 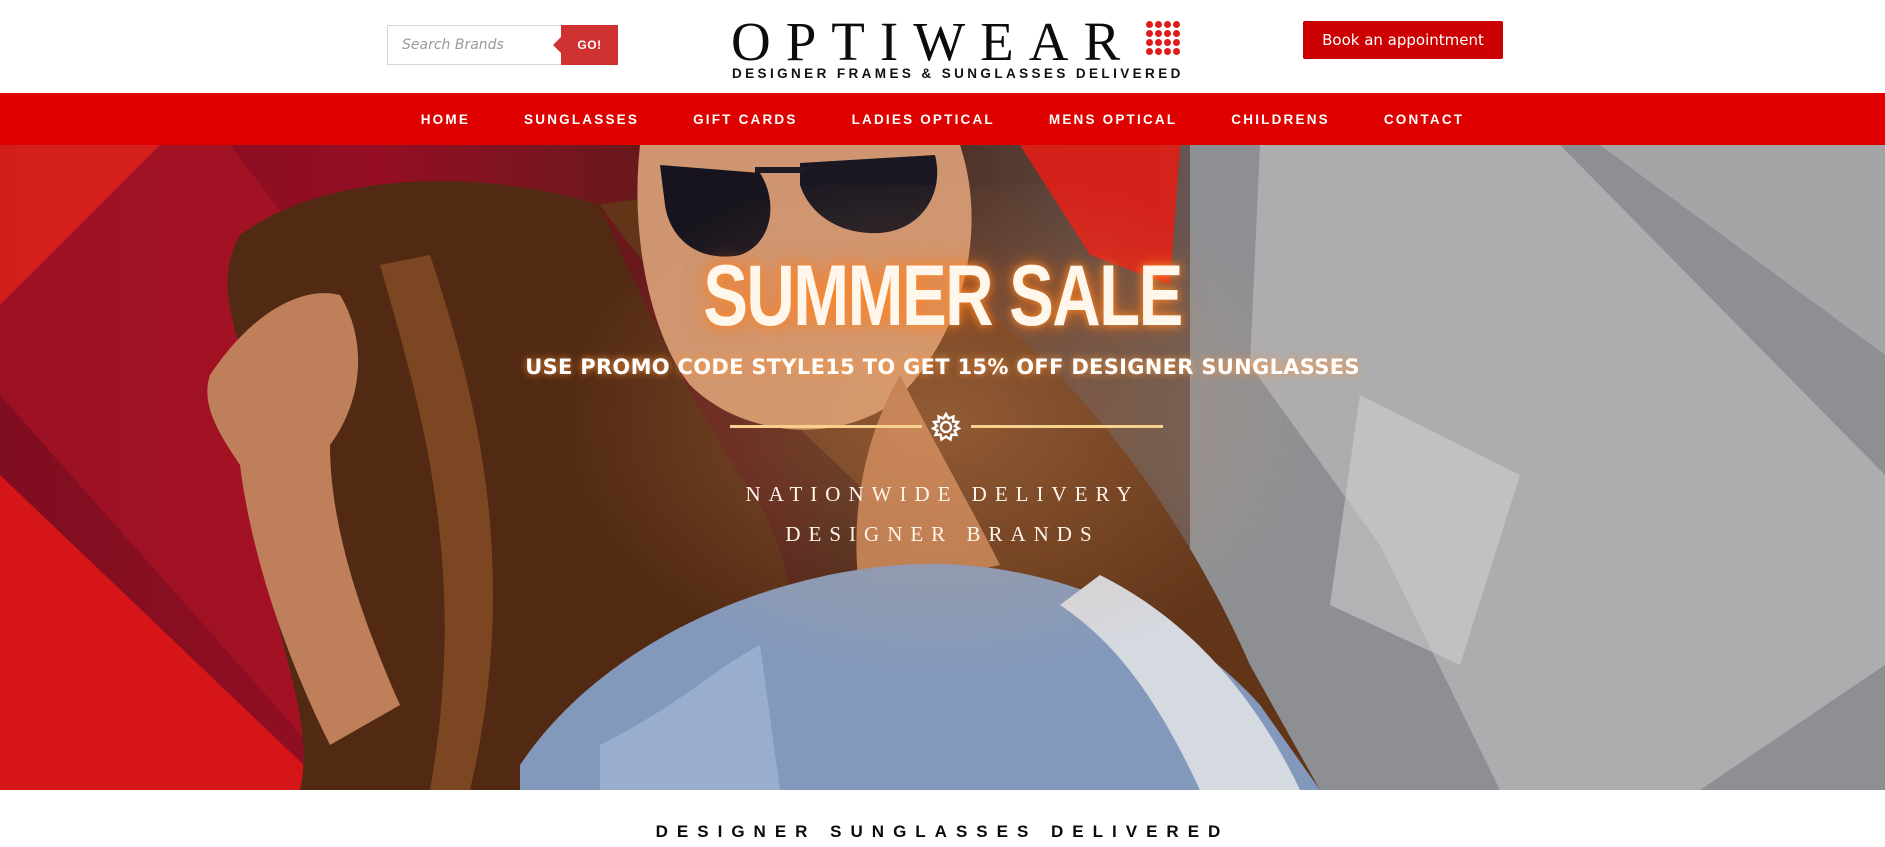 What do you see at coordinates (942, 494) in the screenshot?
I see `hero-feature-delivery: NATIONWIDE DELIVERY` at bounding box center [942, 494].